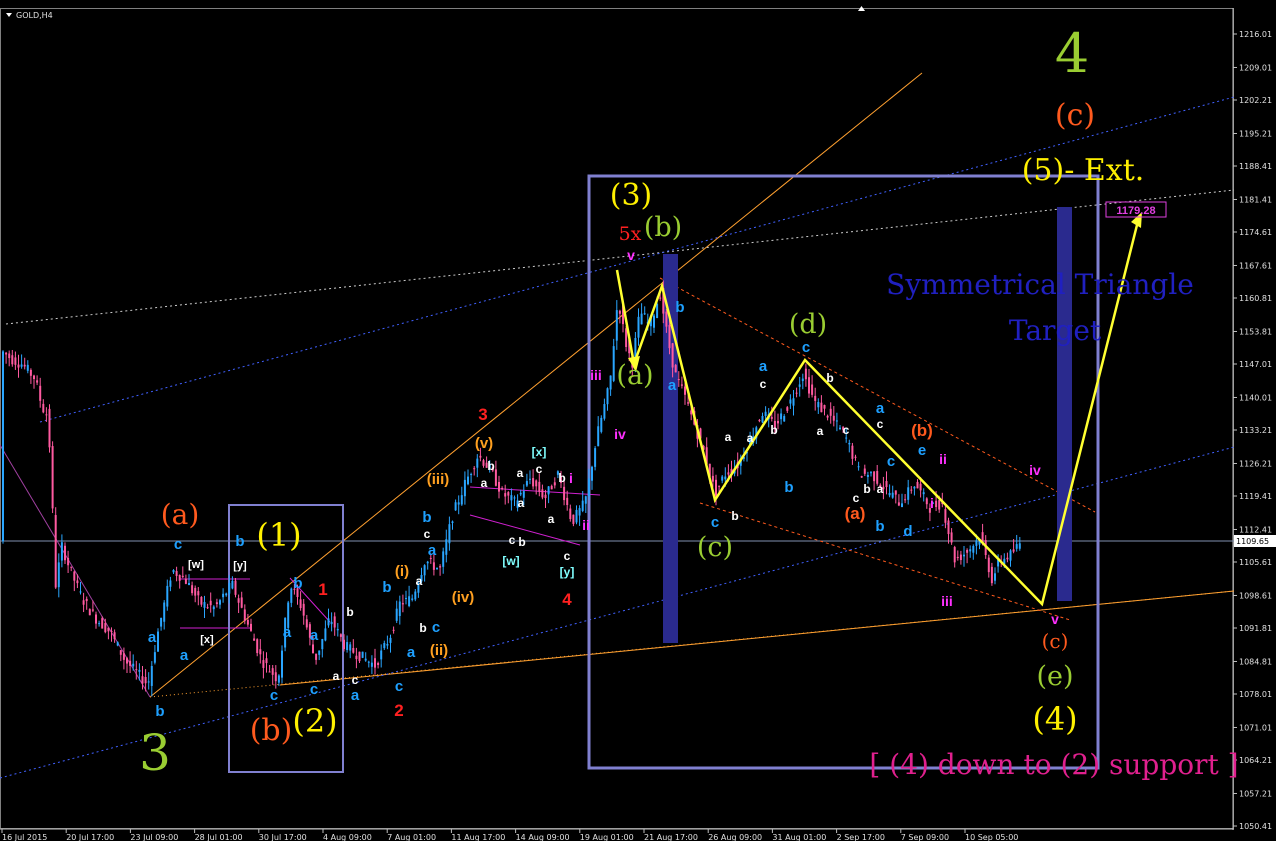 The height and width of the screenshot is (841, 1276). Describe the element at coordinates (663, 227) in the screenshot. I see `wave-label: (b)` at that location.